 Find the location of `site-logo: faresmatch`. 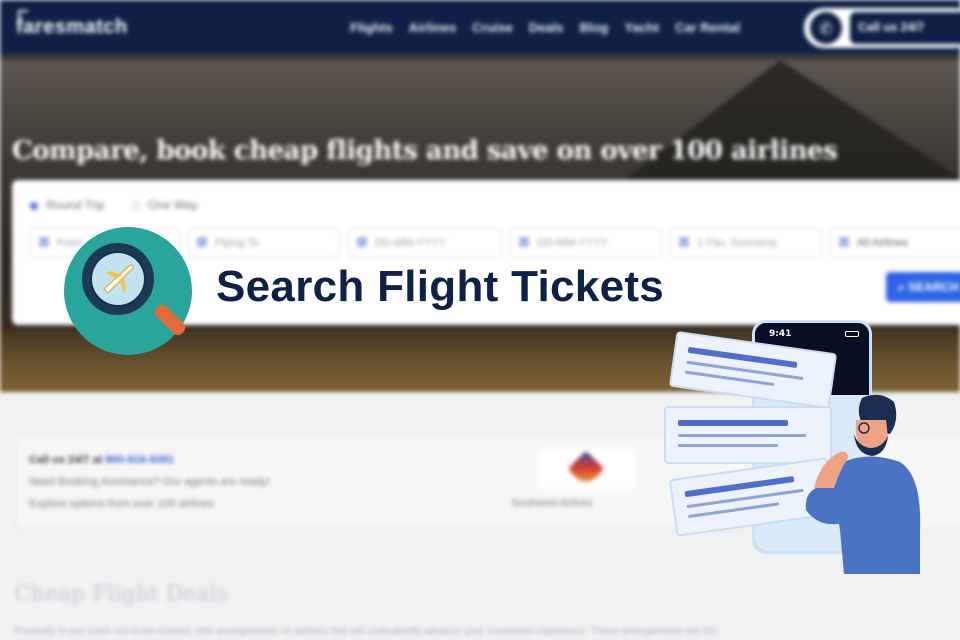

site-logo: faresmatch is located at coordinates (72, 27).